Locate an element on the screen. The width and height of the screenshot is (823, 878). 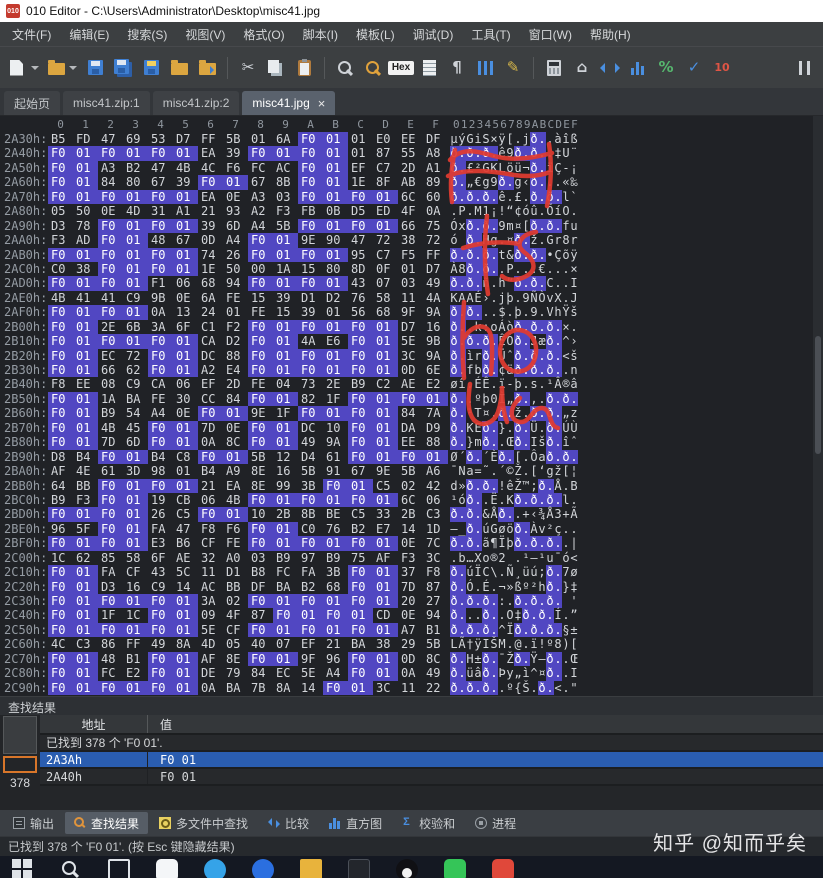
hex-byte: 45 is located at coordinates (135, 428).